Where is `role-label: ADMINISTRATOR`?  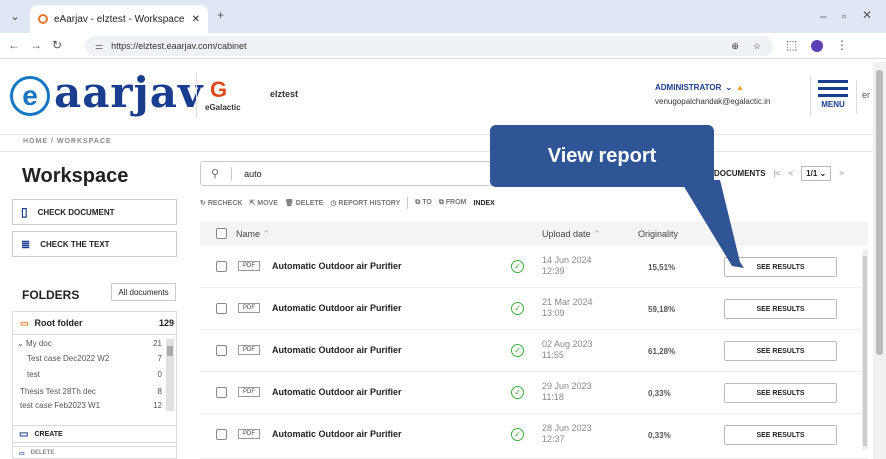 role-label: ADMINISTRATOR is located at coordinates (688, 87).